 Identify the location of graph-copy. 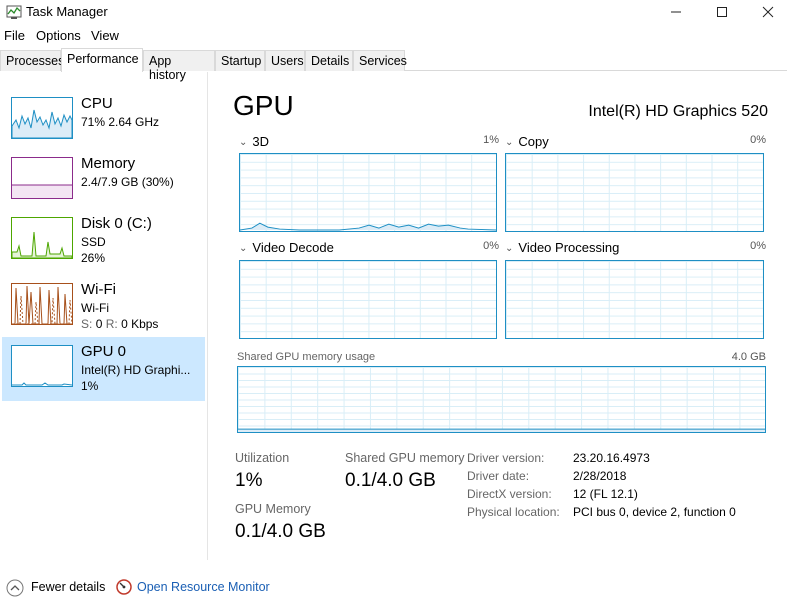
(634, 192).